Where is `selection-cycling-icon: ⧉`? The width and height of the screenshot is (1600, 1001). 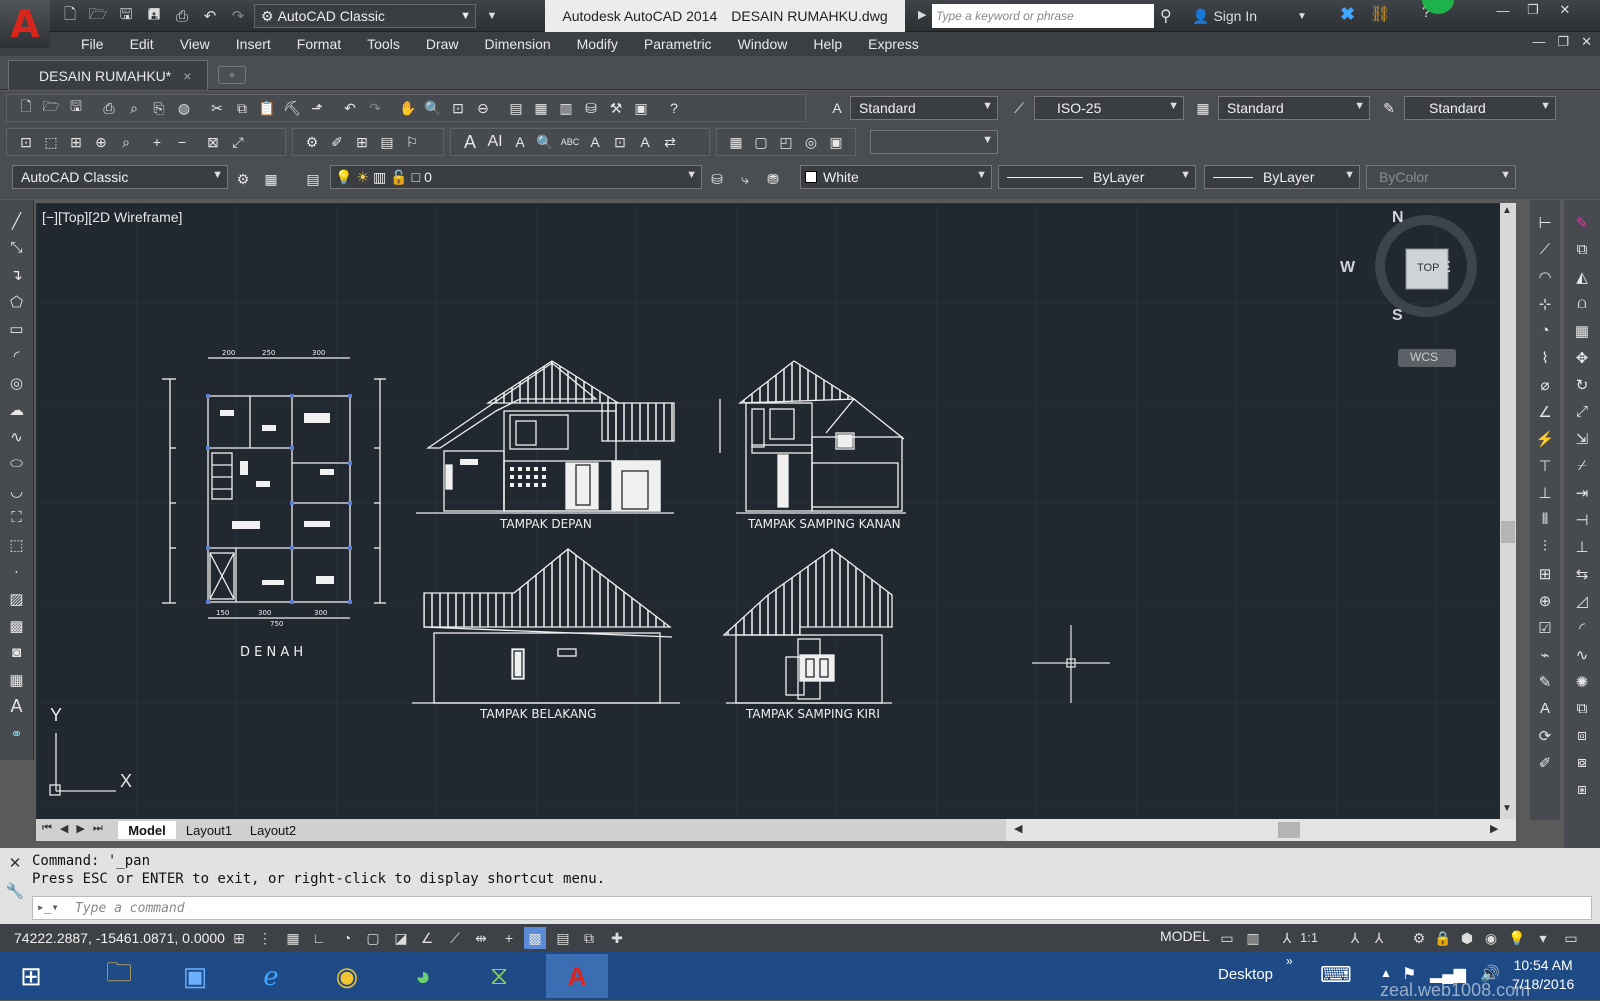
selection-cycling-icon: ⧉ is located at coordinates (589, 938).